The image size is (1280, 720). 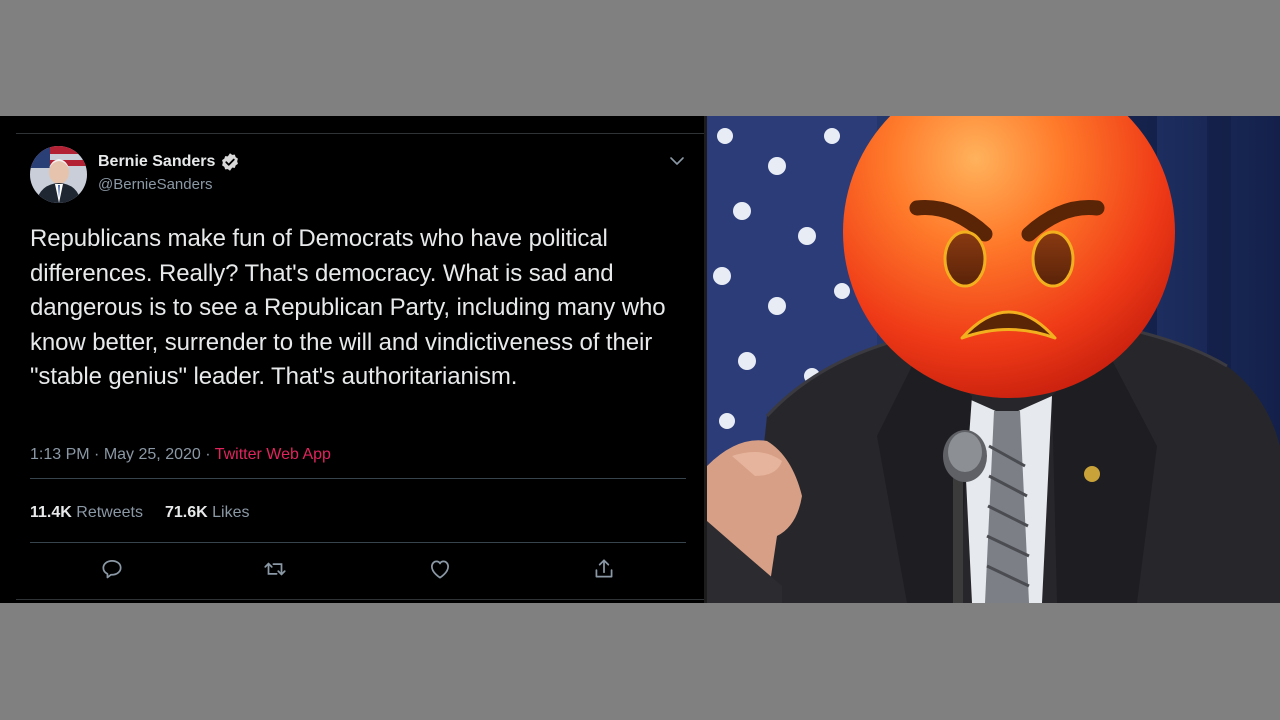 I want to click on verified-badge-icon, so click(x=230, y=162).